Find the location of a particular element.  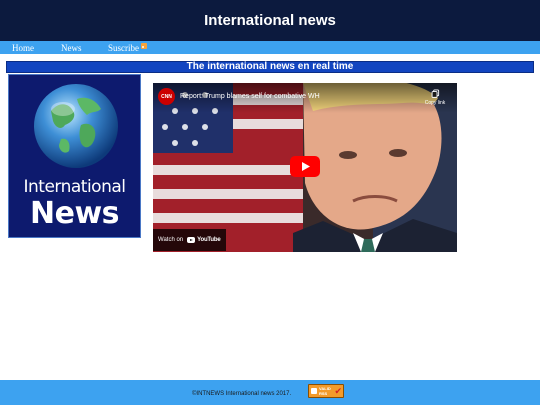

rss-badge-line2: RSS is located at coordinates (323, 393).